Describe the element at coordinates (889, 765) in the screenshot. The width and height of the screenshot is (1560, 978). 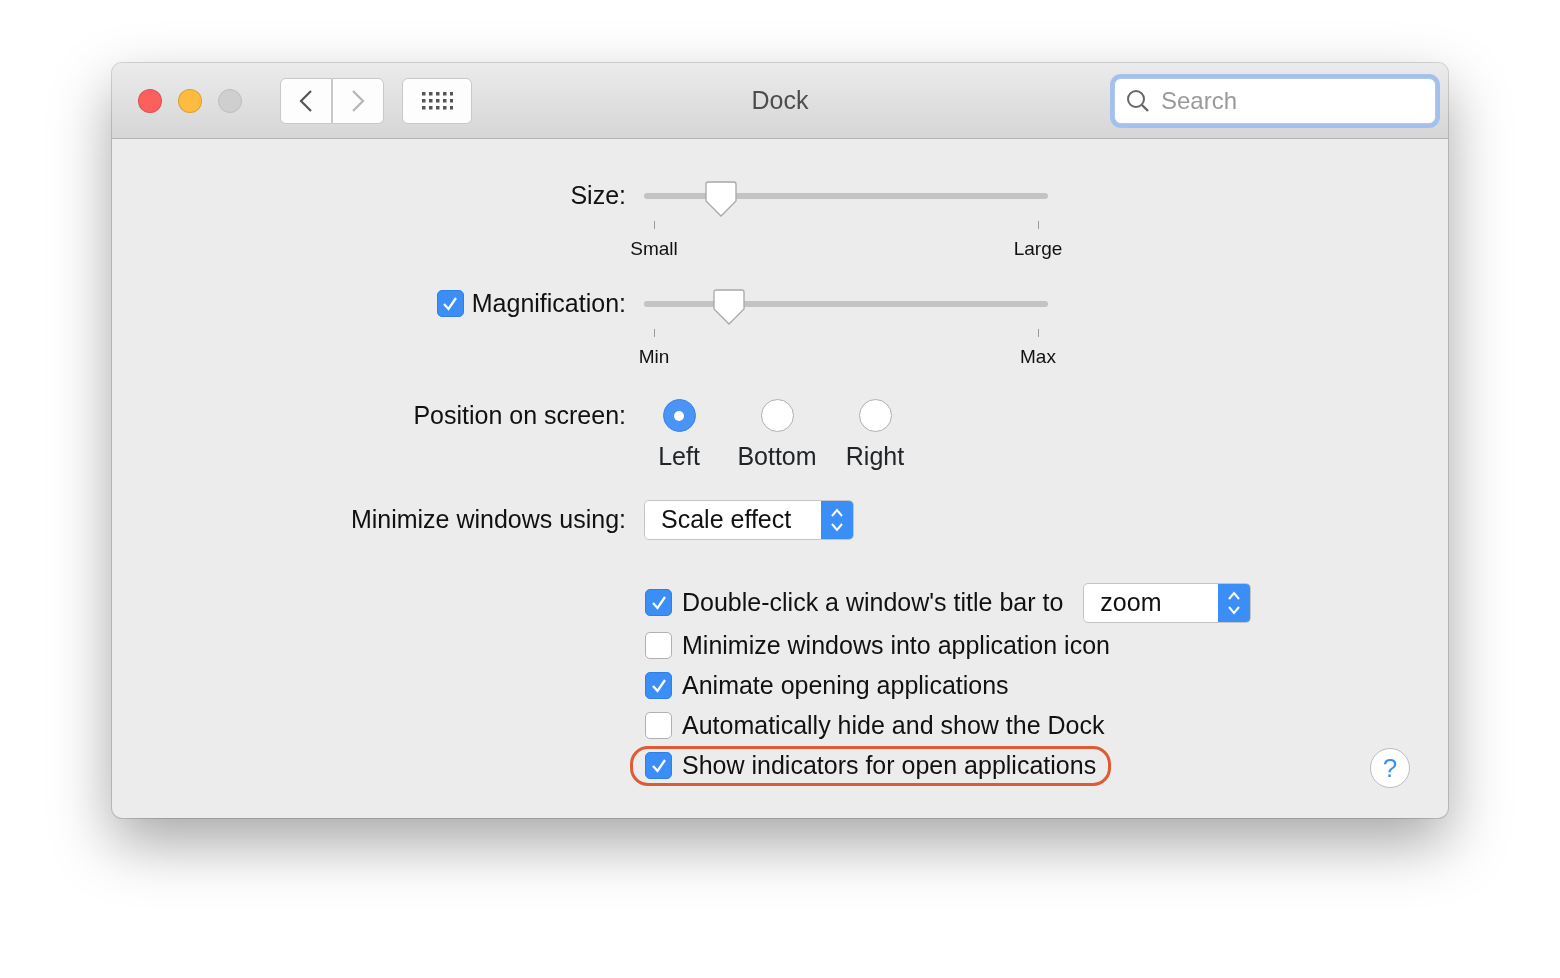
I see `option-label: Show indicators for open applications` at that location.